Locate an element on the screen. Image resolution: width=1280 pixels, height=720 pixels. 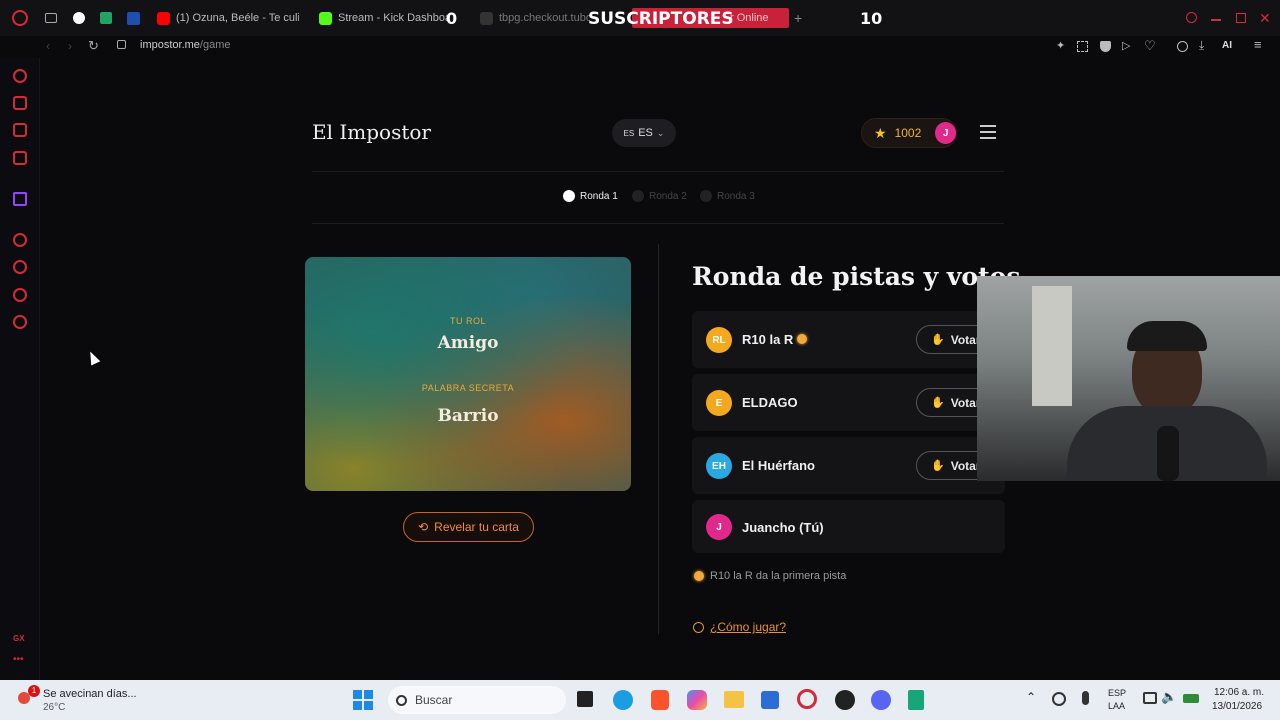
round-label: Ronda 1 is located at coordinates (599, 196).